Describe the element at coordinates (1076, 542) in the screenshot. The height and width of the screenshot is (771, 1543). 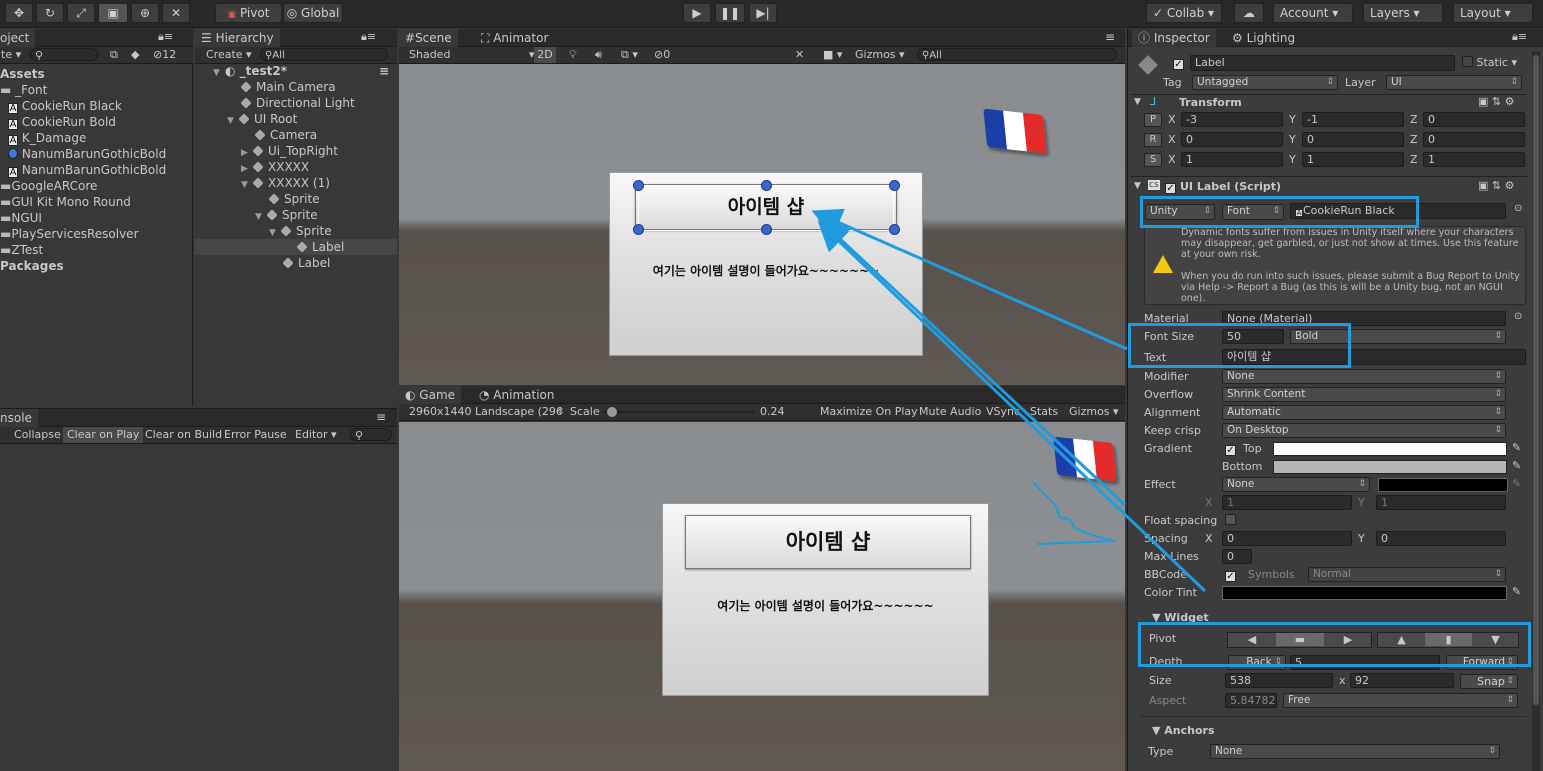
I see `underline-annotation` at that location.